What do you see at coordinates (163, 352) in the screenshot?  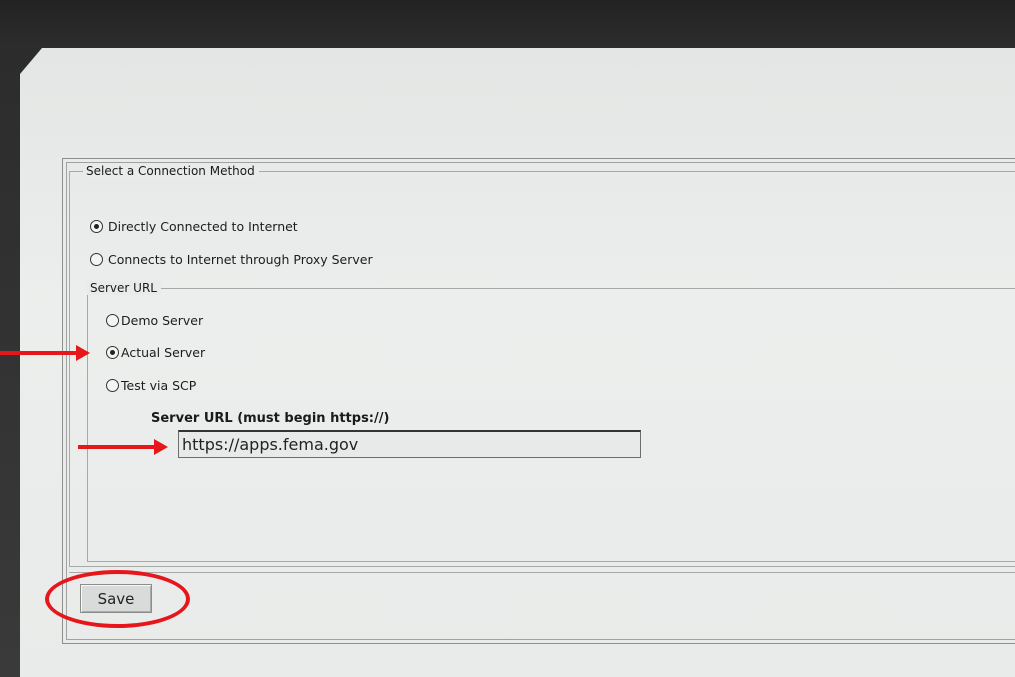 I see `radio-label: Actual Server` at bounding box center [163, 352].